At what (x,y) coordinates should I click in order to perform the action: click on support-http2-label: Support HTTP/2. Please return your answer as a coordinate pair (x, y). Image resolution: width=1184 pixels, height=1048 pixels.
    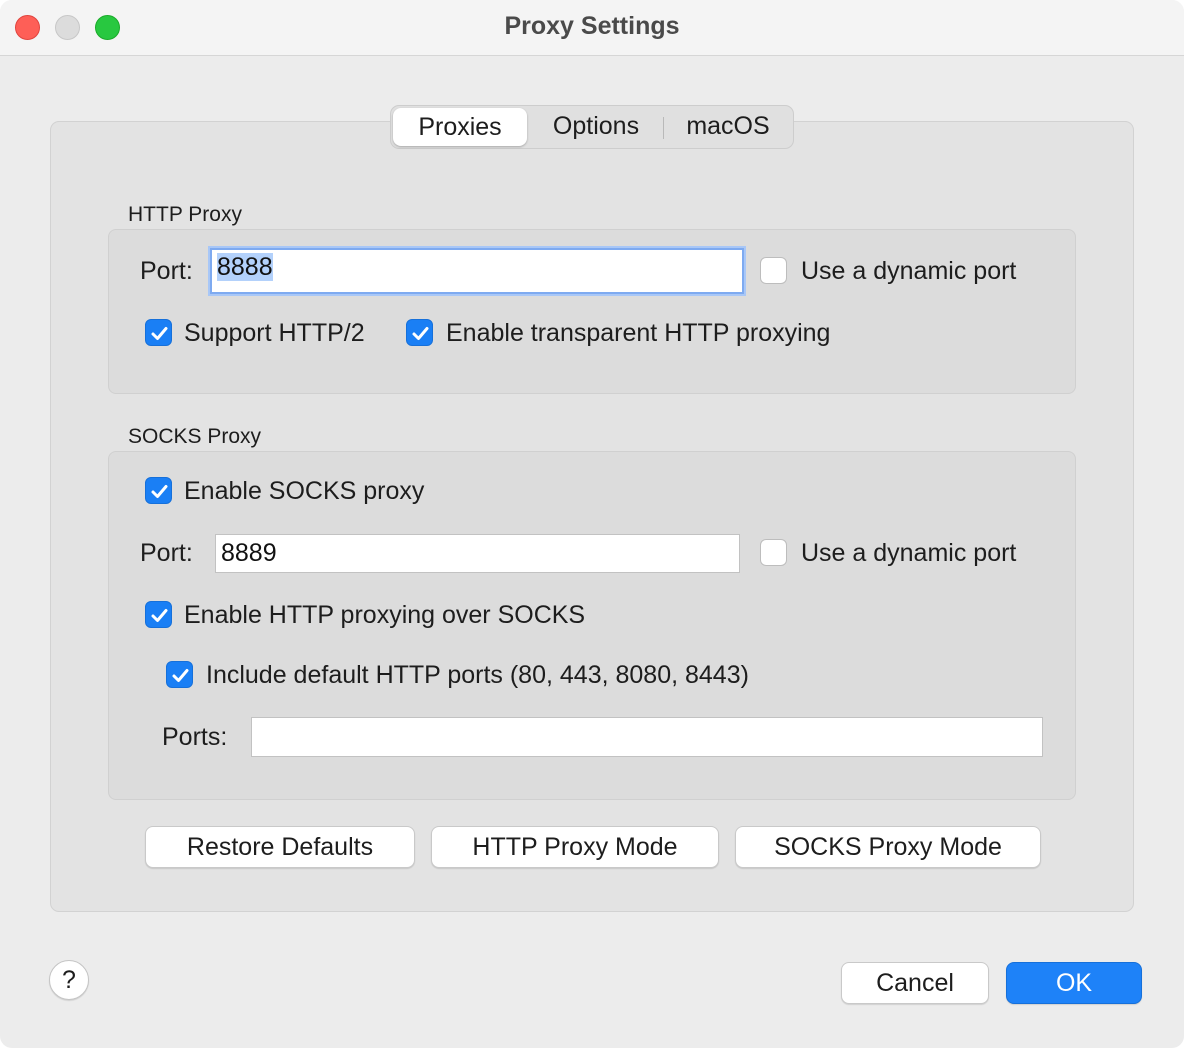
    Looking at the image, I should click on (274, 333).